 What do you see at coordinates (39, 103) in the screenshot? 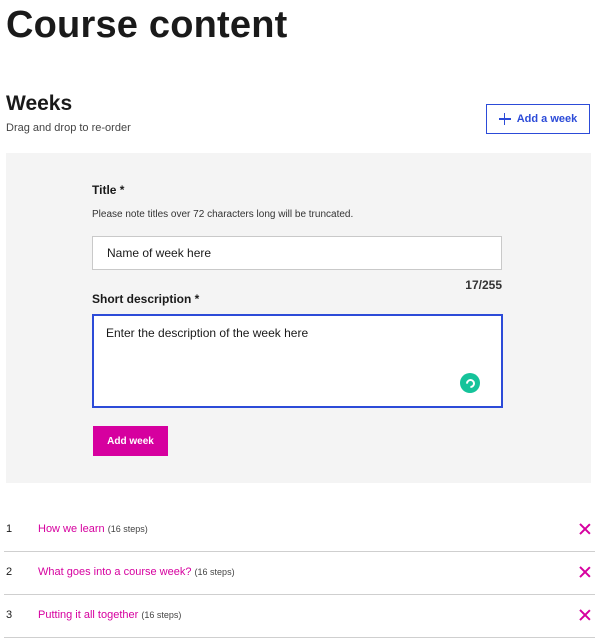
I see `weeks-heading: Weeks` at bounding box center [39, 103].